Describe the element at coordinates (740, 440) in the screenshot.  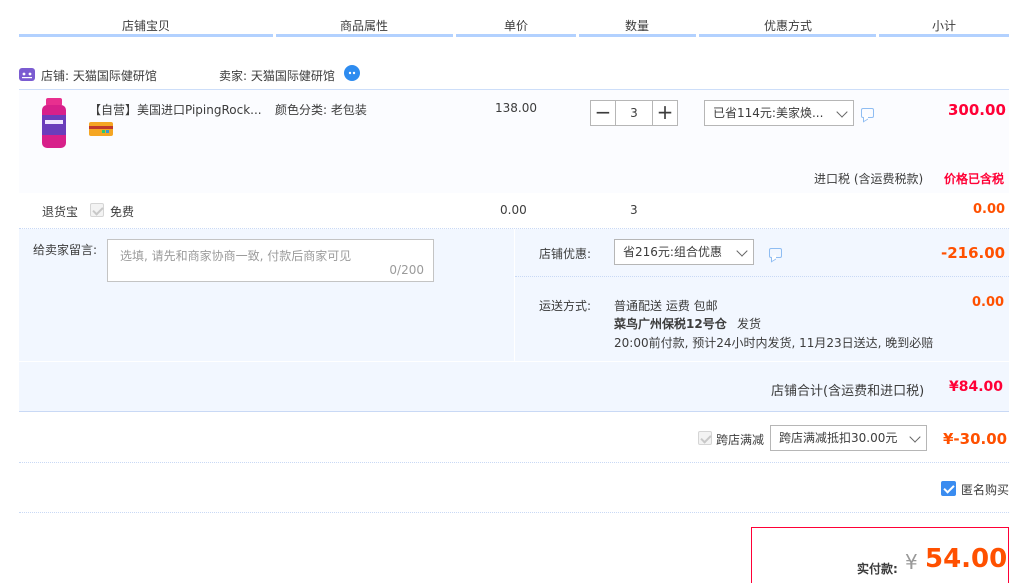
I see `cross-shop-label: 跨店满减` at that location.